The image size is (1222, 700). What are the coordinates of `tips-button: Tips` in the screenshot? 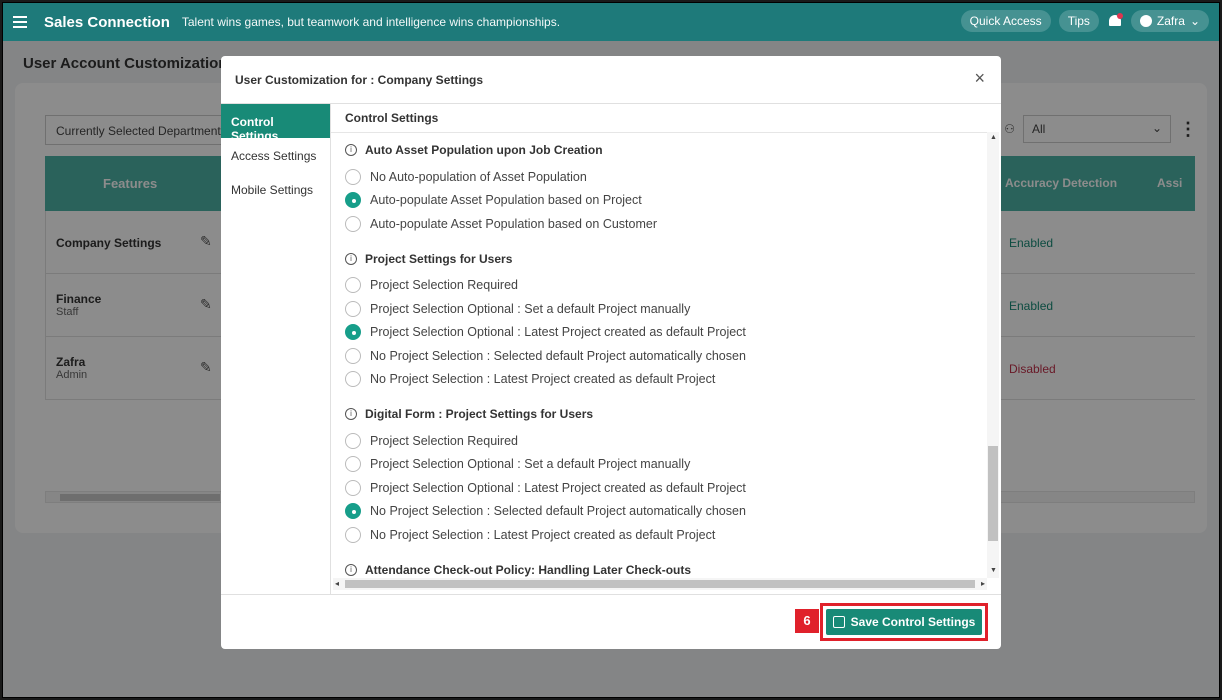 It's located at (1078, 21).